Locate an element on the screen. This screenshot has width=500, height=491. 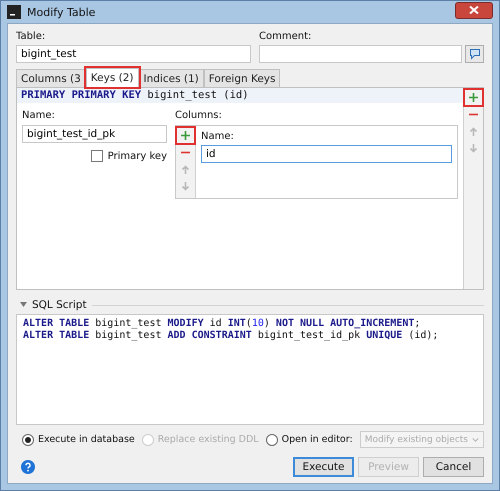
radio-label: Replace existing DDL is located at coordinates (208, 439).